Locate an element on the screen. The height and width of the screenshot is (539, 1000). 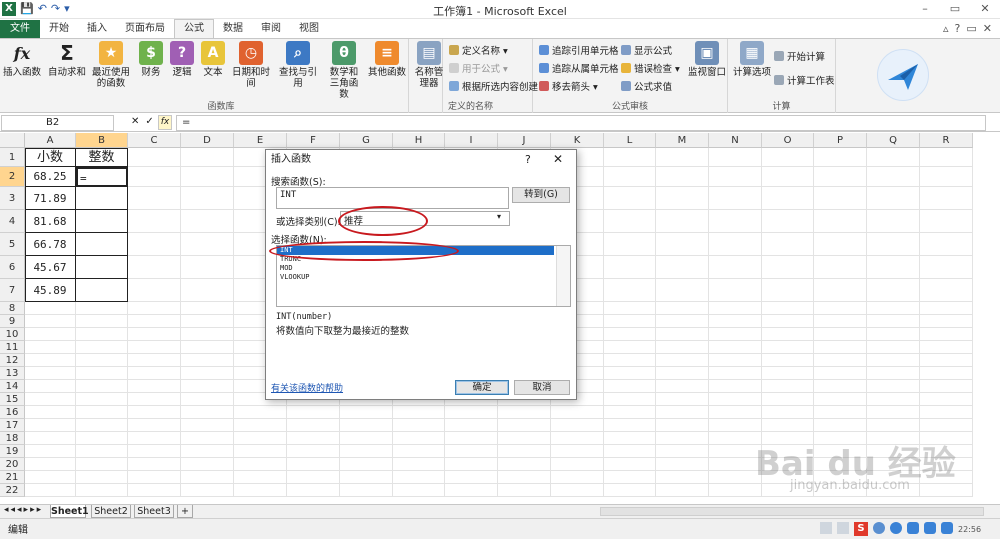
name-box: B2 is located at coordinates (57, 123).